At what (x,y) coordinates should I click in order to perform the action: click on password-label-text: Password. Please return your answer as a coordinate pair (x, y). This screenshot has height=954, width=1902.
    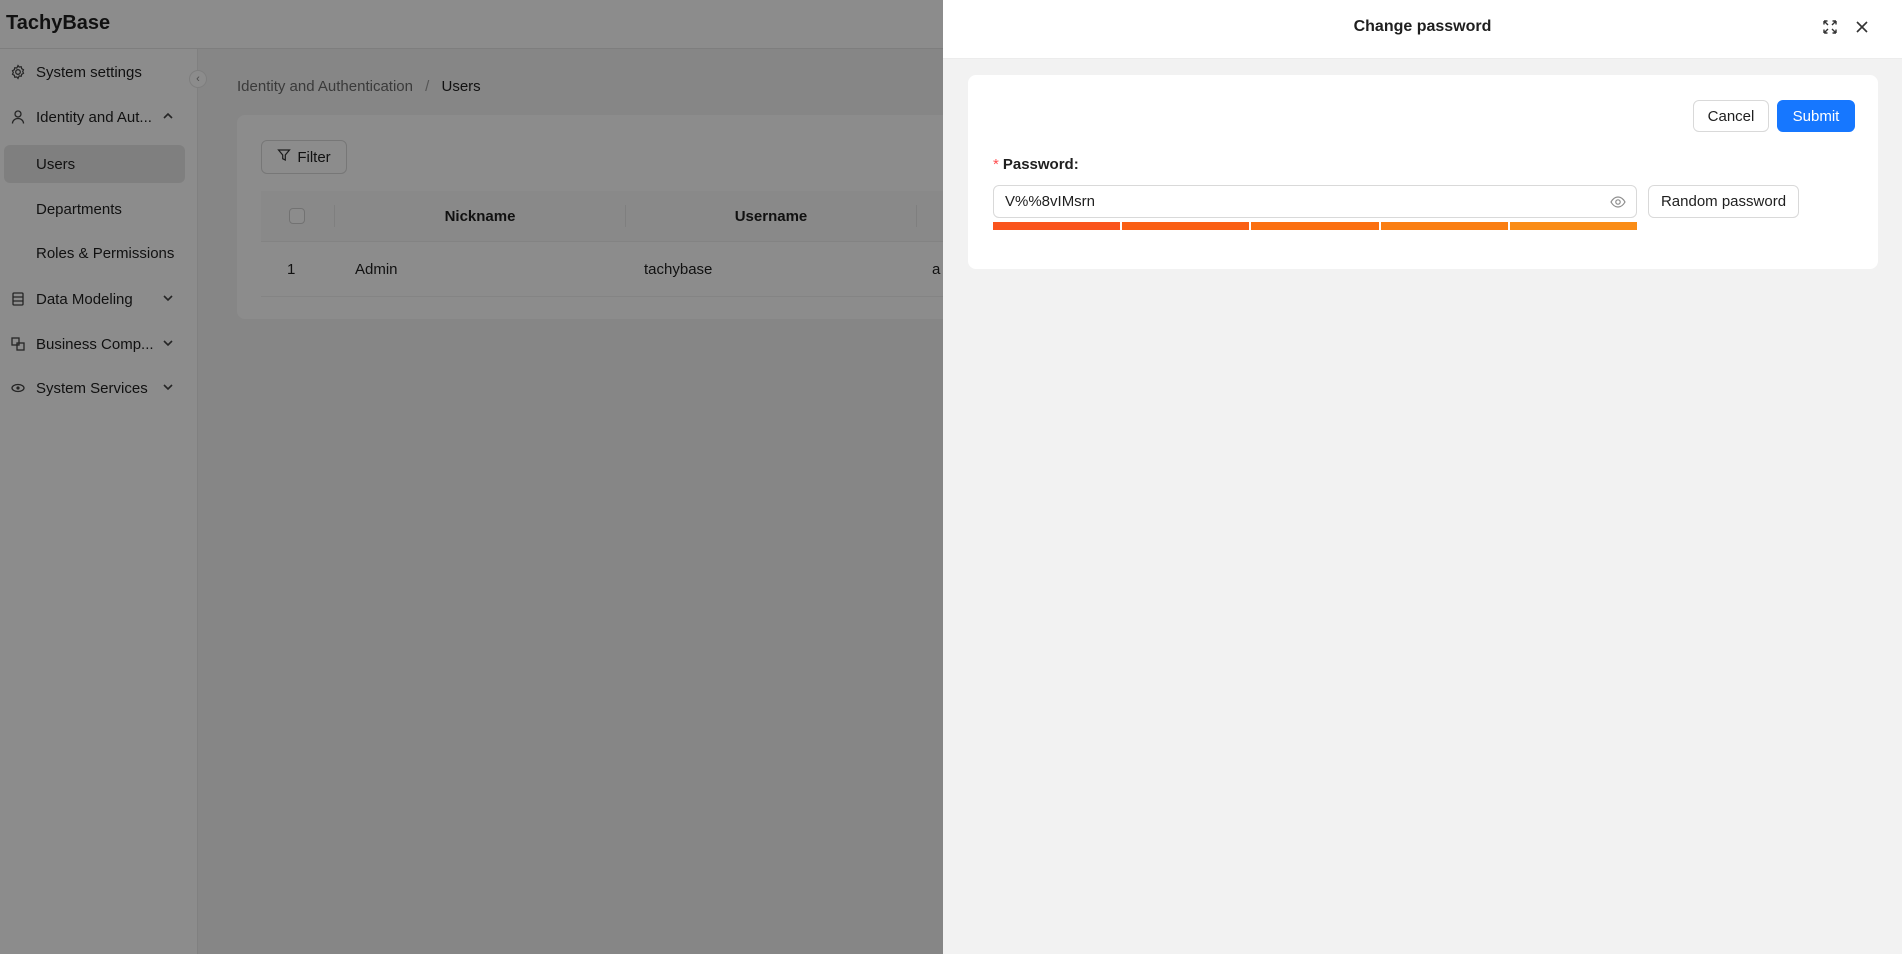
    Looking at the image, I should click on (1038, 164).